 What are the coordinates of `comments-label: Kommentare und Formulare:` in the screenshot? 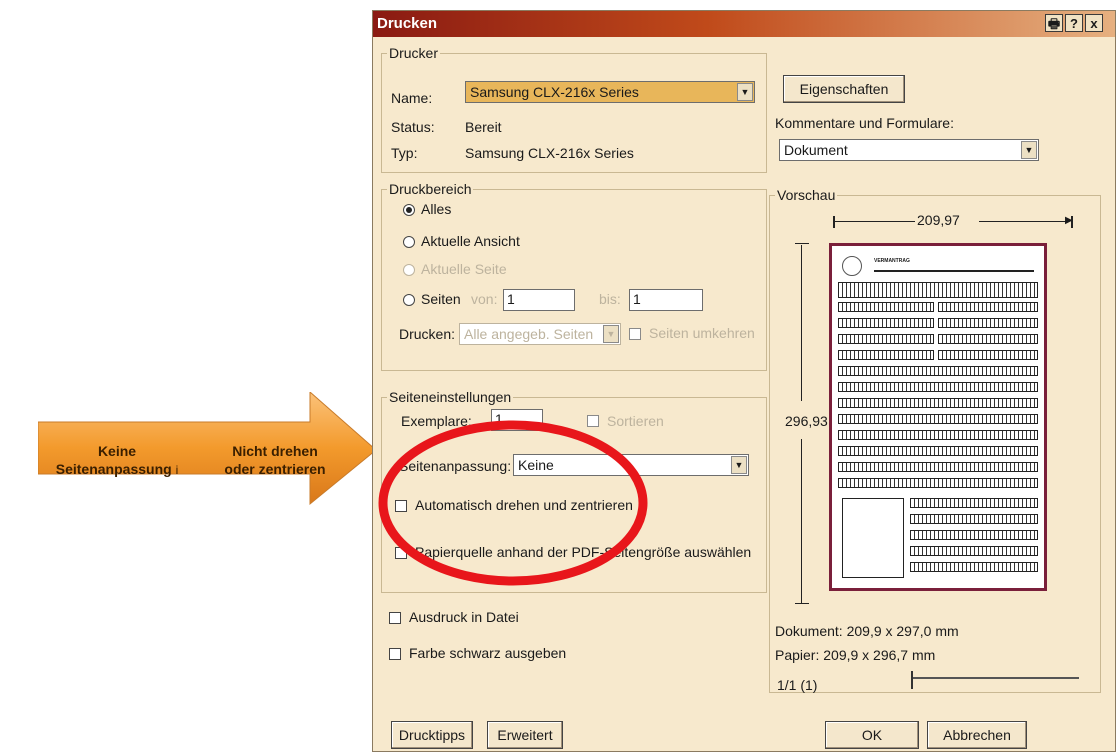 It's located at (864, 123).